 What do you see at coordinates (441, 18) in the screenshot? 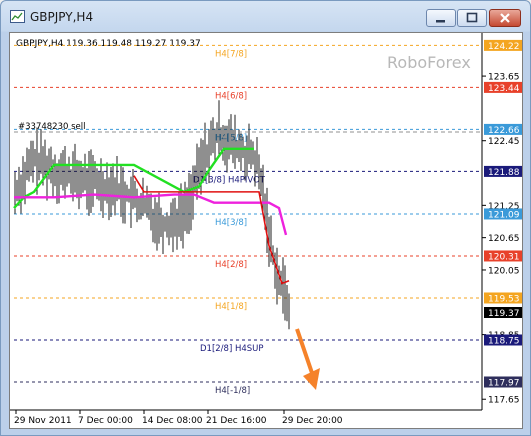
I see `minimize-button` at bounding box center [441, 18].